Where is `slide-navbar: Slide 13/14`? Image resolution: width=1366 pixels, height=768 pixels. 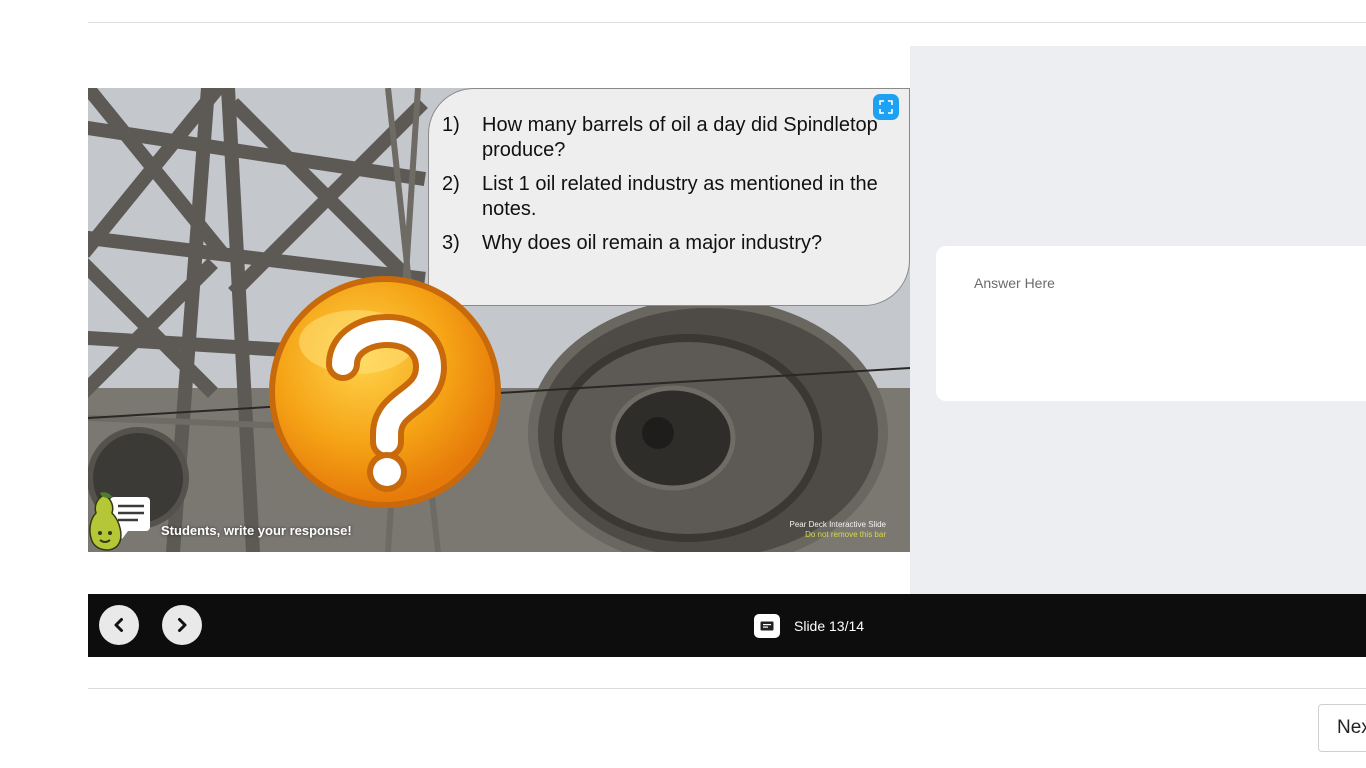 slide-navbar: Slide 13/14 is located at coordinates (727, 625).